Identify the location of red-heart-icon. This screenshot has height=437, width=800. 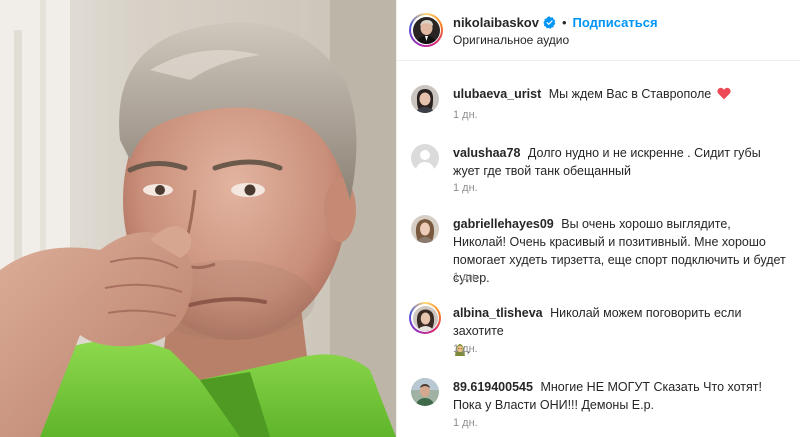
(724, 93).